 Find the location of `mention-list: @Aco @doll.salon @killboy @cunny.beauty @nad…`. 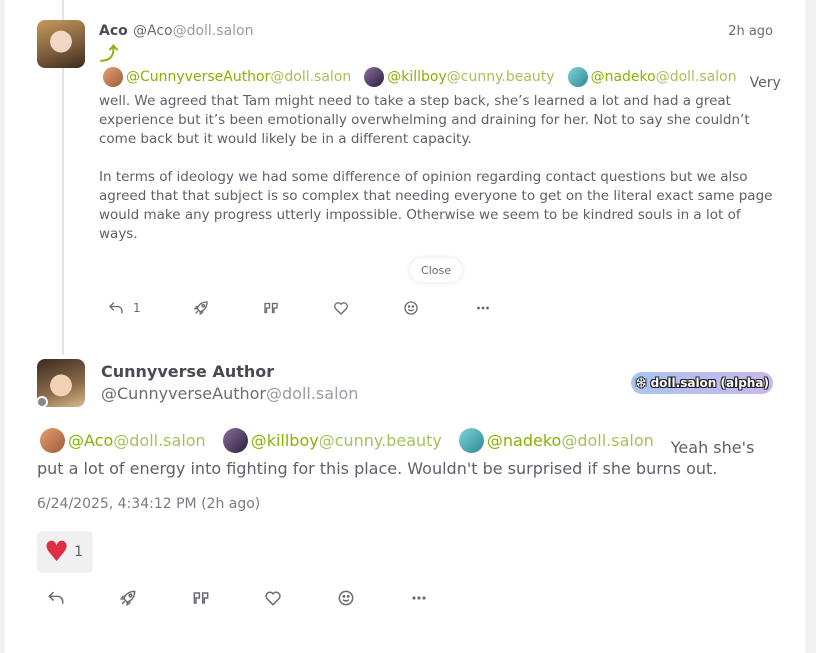

mention-list: @Aco @doll.salon @killboy @cunny.beauty @nad… is located at coordinates (397, 442).